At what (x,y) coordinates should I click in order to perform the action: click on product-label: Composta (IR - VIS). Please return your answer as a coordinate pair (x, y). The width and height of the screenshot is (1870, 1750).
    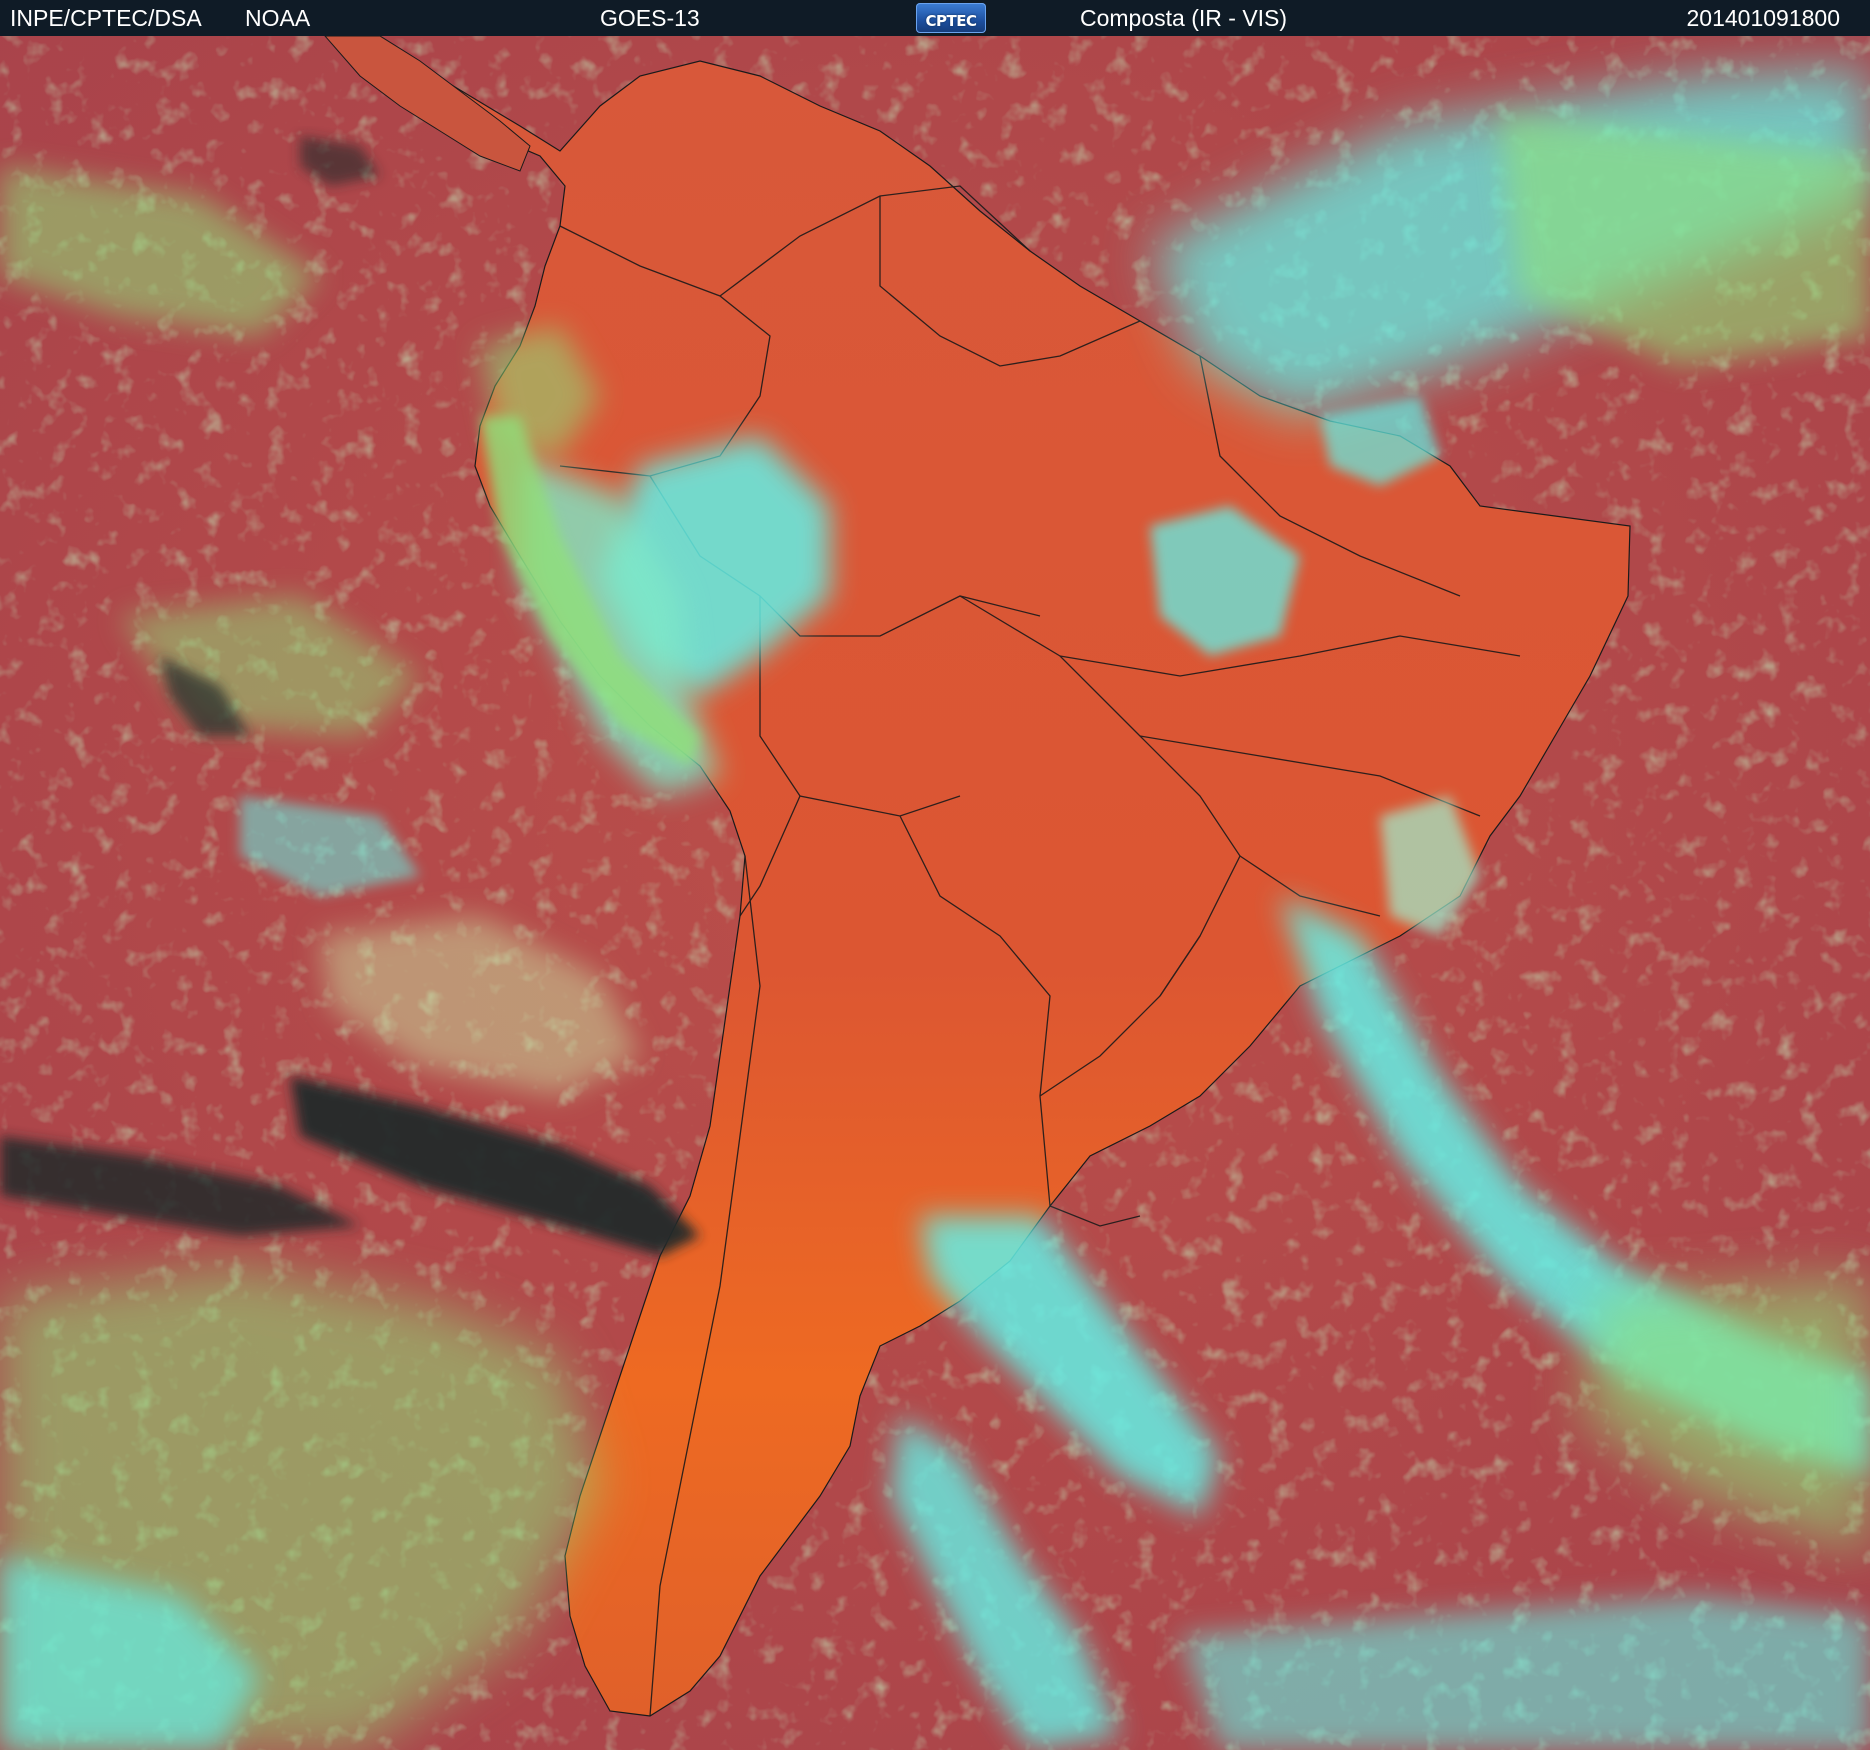
    Looking at the image, I should click on (1184, 18).